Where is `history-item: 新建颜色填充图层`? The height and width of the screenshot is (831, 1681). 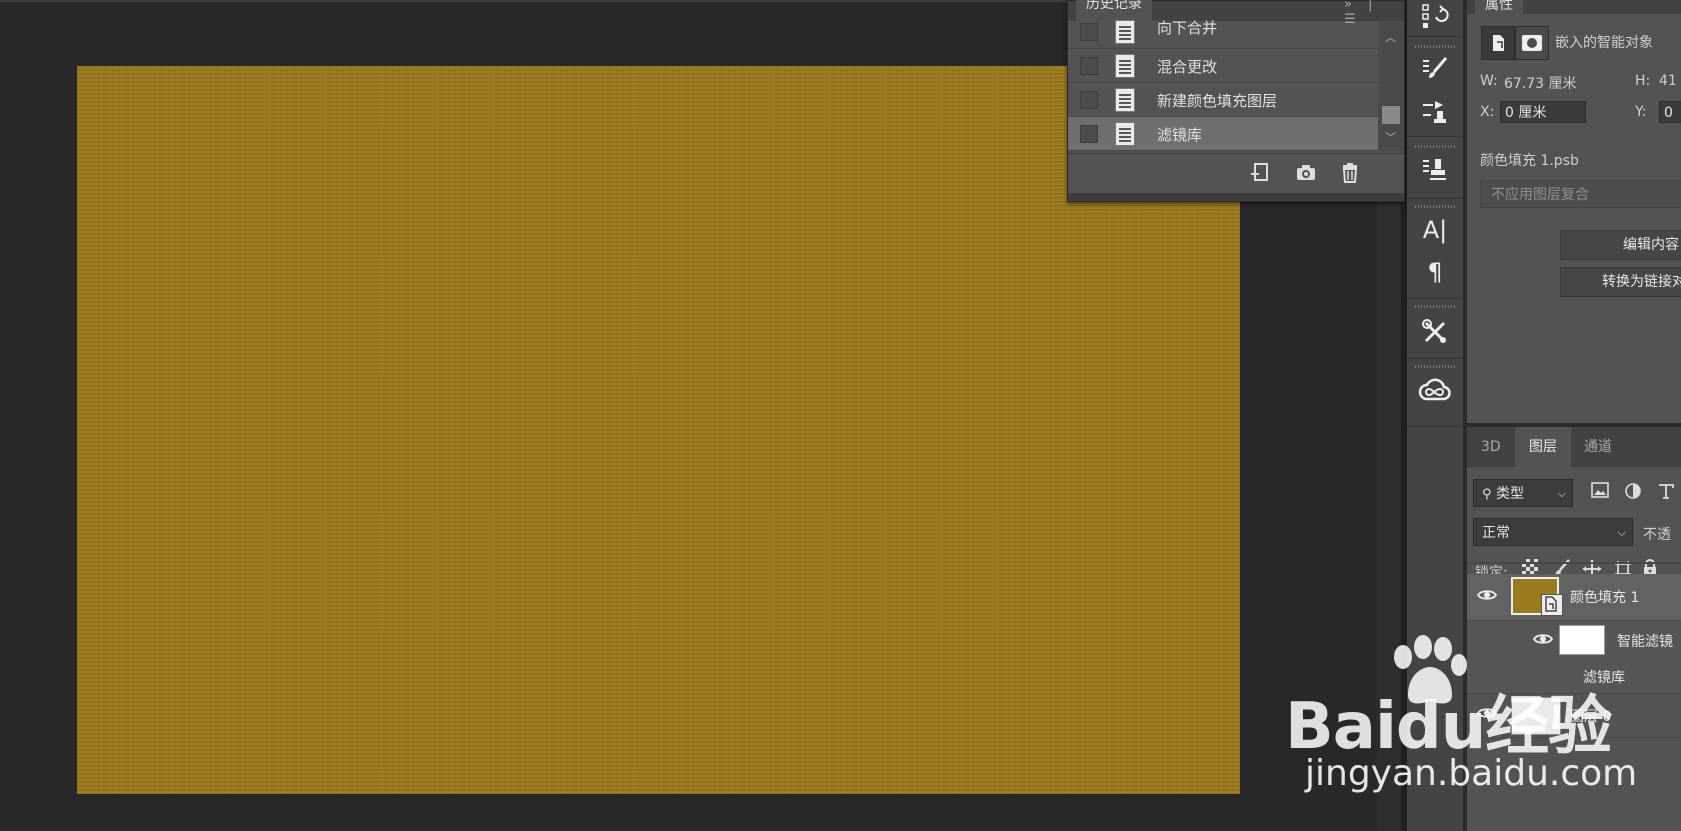 history-item: 新建颜色填充图层 is located at coordinates (1223, 100).